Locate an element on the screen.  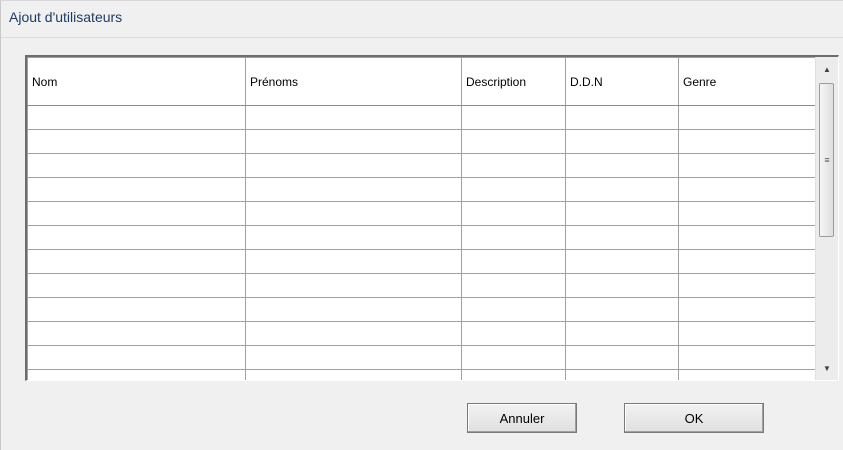
scroll-thumb: ≡ is located at coordinates (826, 160).